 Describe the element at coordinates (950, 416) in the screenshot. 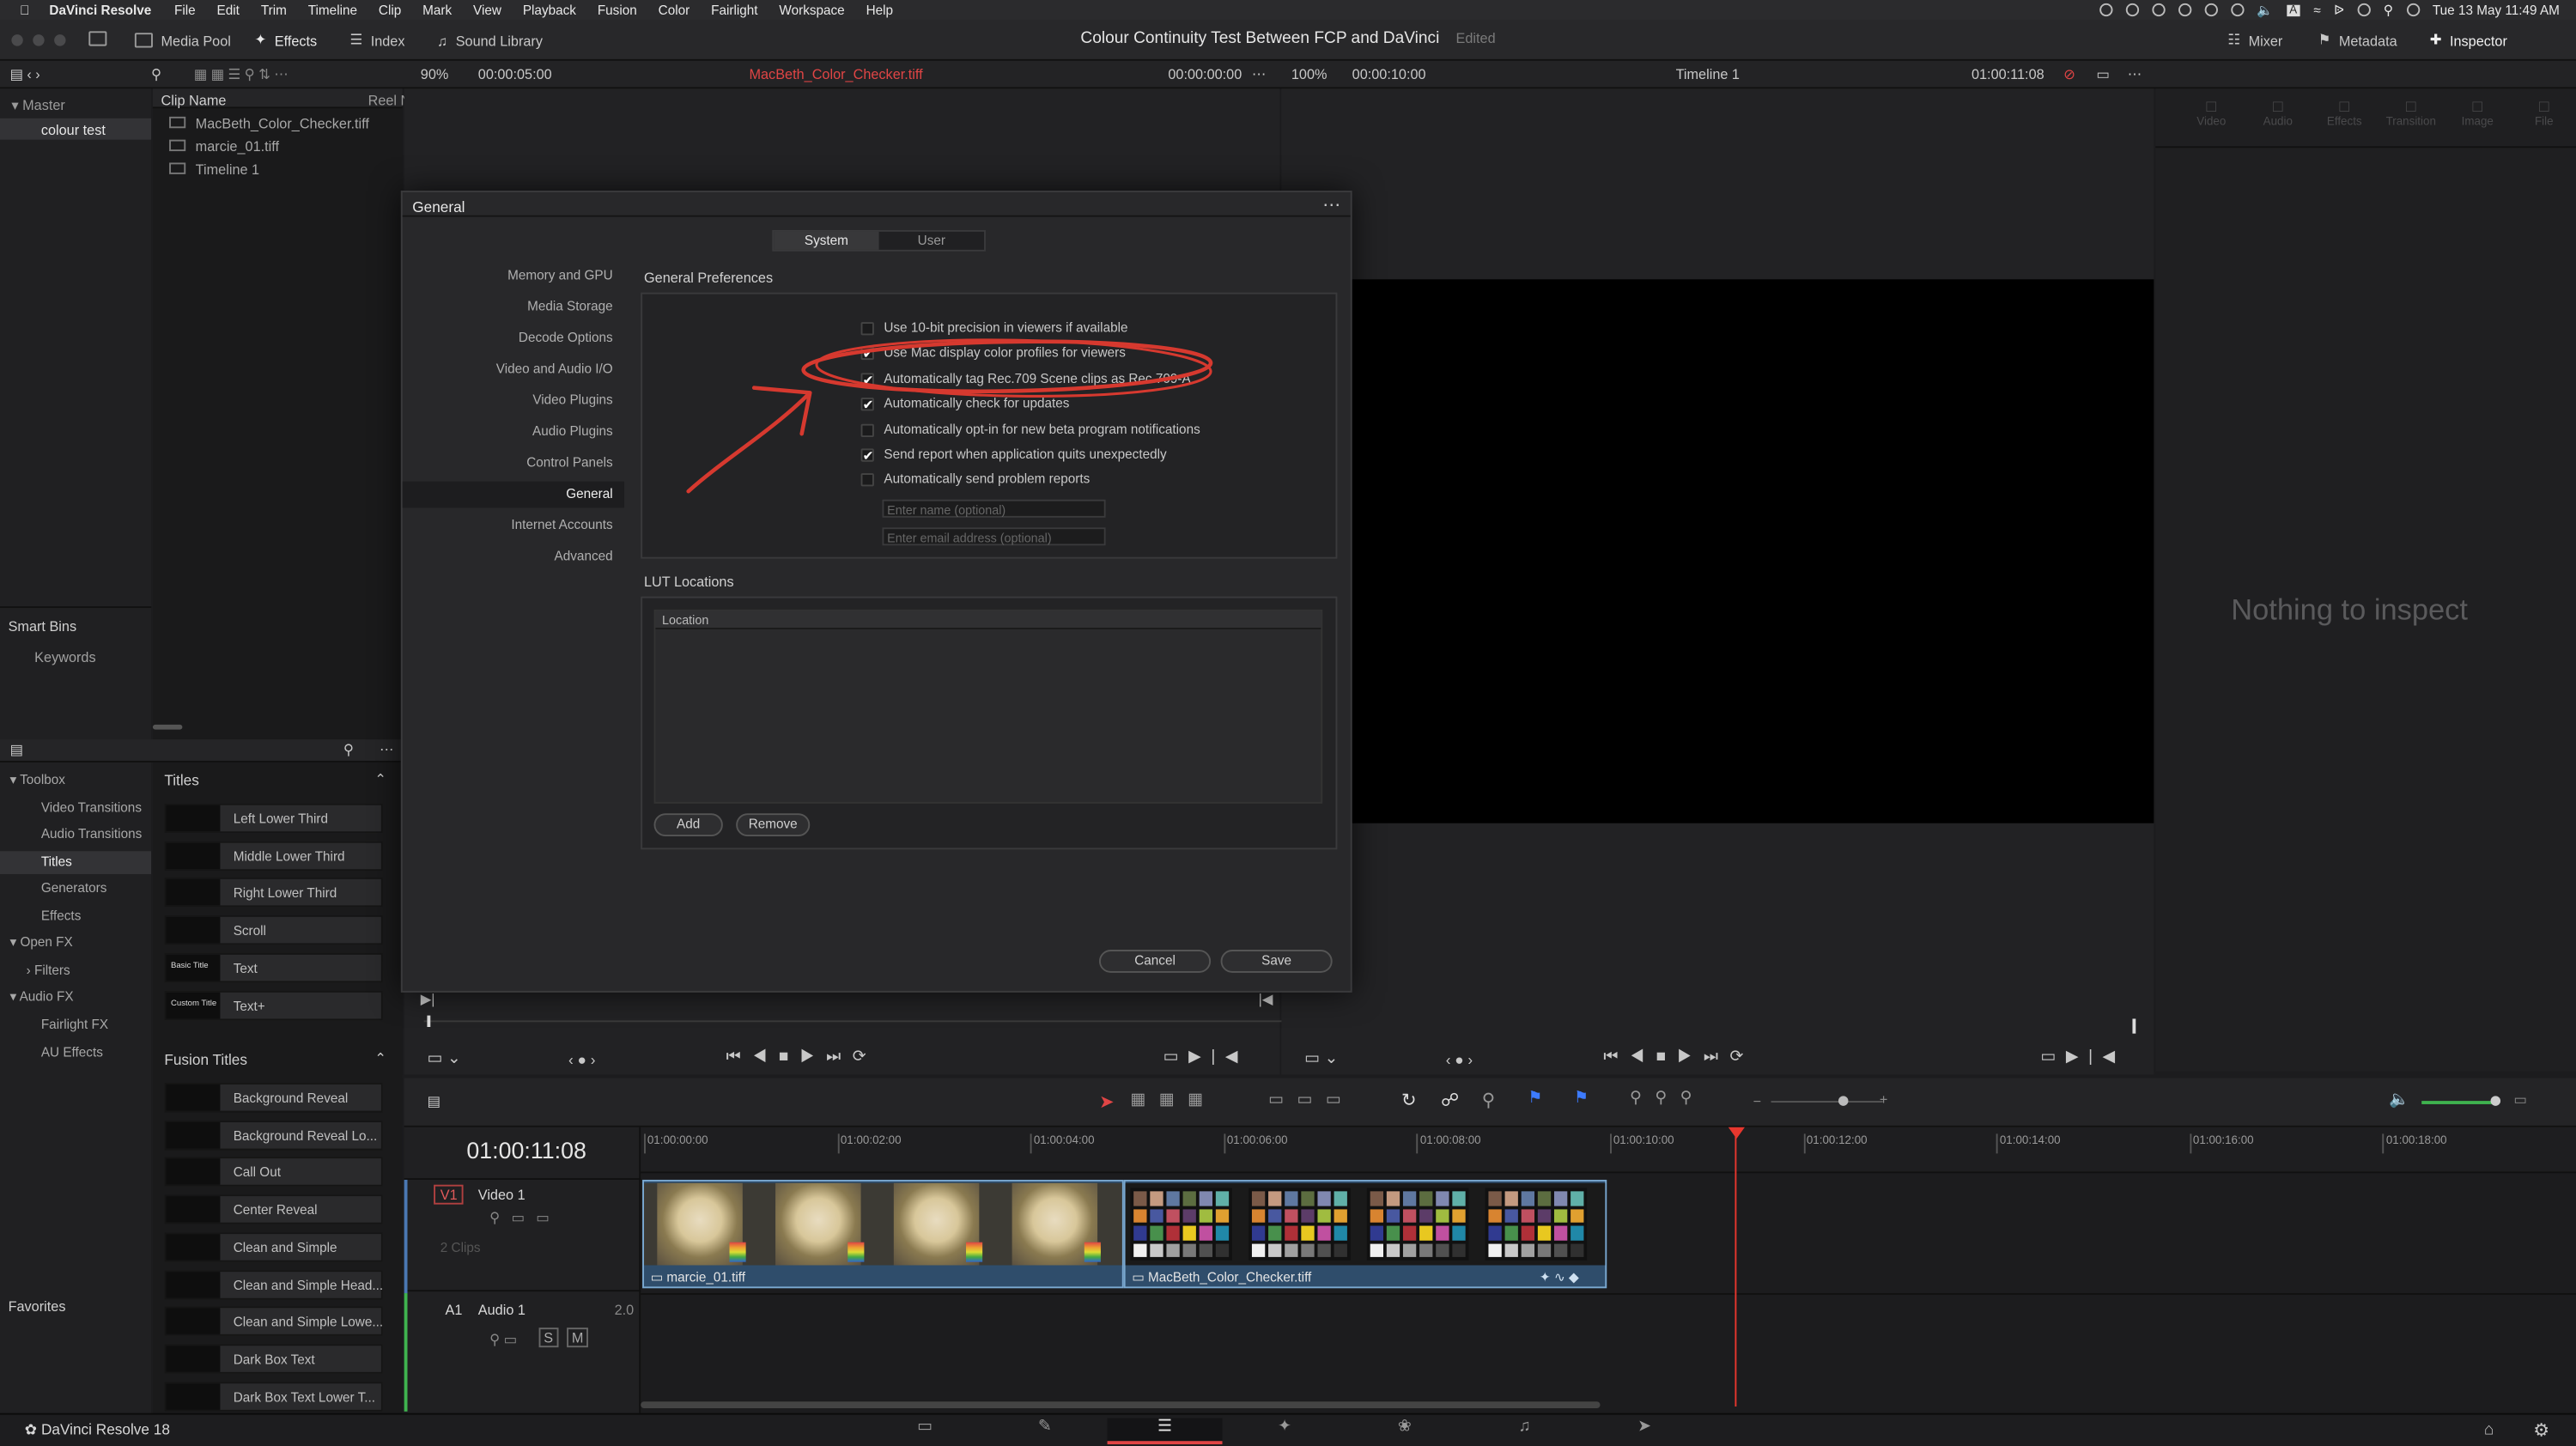

I see `red-annotation` at that location.